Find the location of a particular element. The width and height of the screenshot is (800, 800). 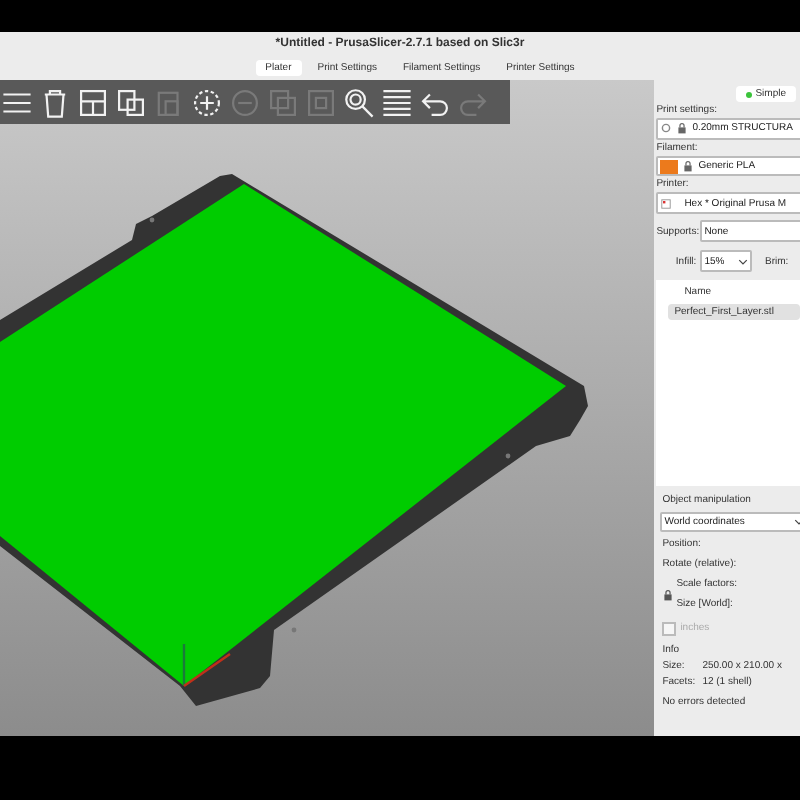

arrange-icon is located at coordinates (93, 102).